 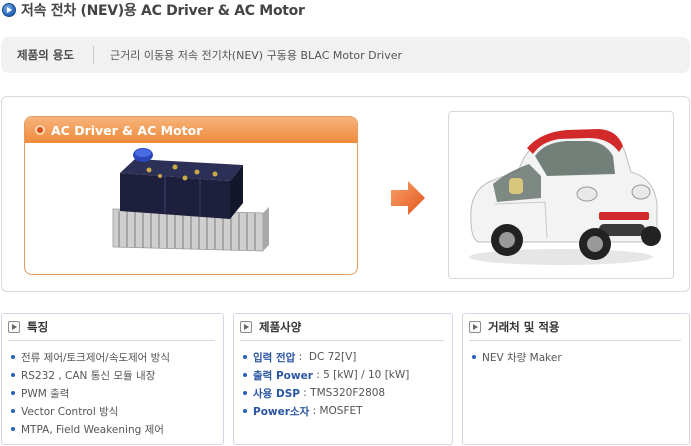 I want to click on spec-key: 사용 DSP, so click(x=276, y=393).